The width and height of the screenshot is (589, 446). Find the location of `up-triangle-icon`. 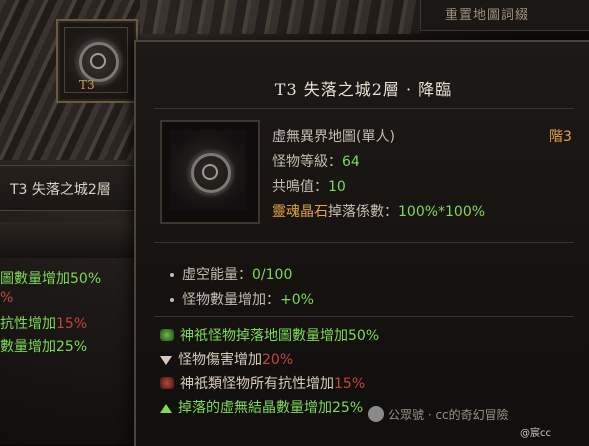

up-triangle-icon is located at coordinates (166, 408).